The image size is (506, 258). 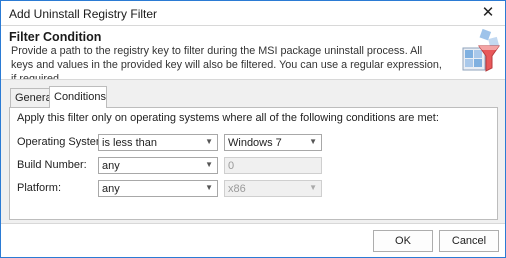 I want to click on tab-general: General, so click(x=32, y=97).